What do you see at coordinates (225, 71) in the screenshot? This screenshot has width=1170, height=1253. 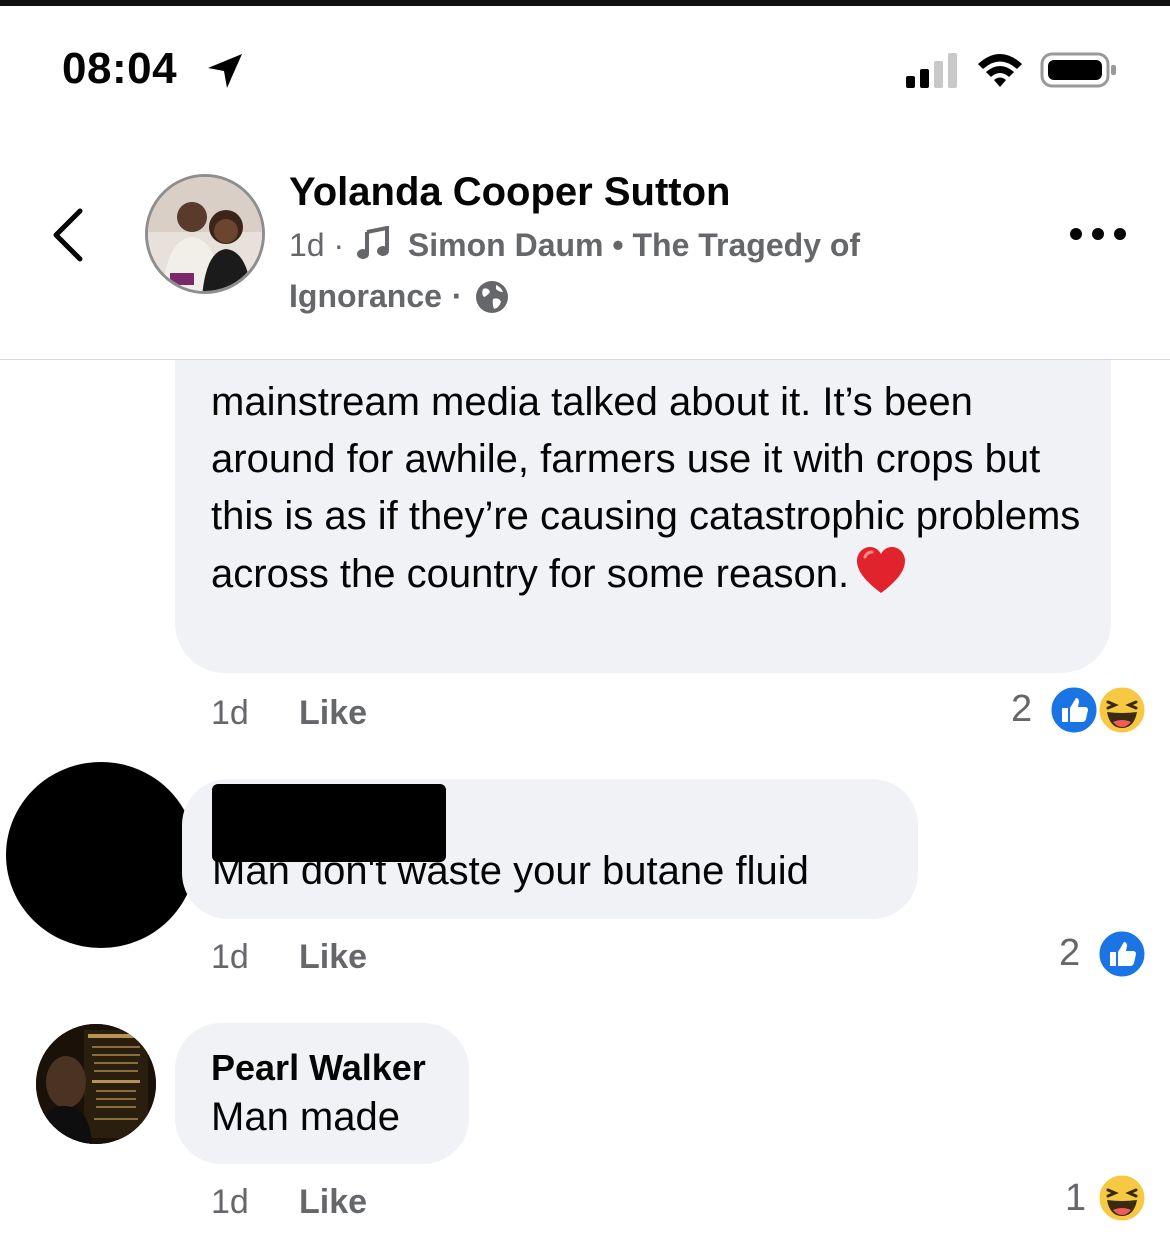 I see `location-arrow-icon` at bounding box center [225, 71].